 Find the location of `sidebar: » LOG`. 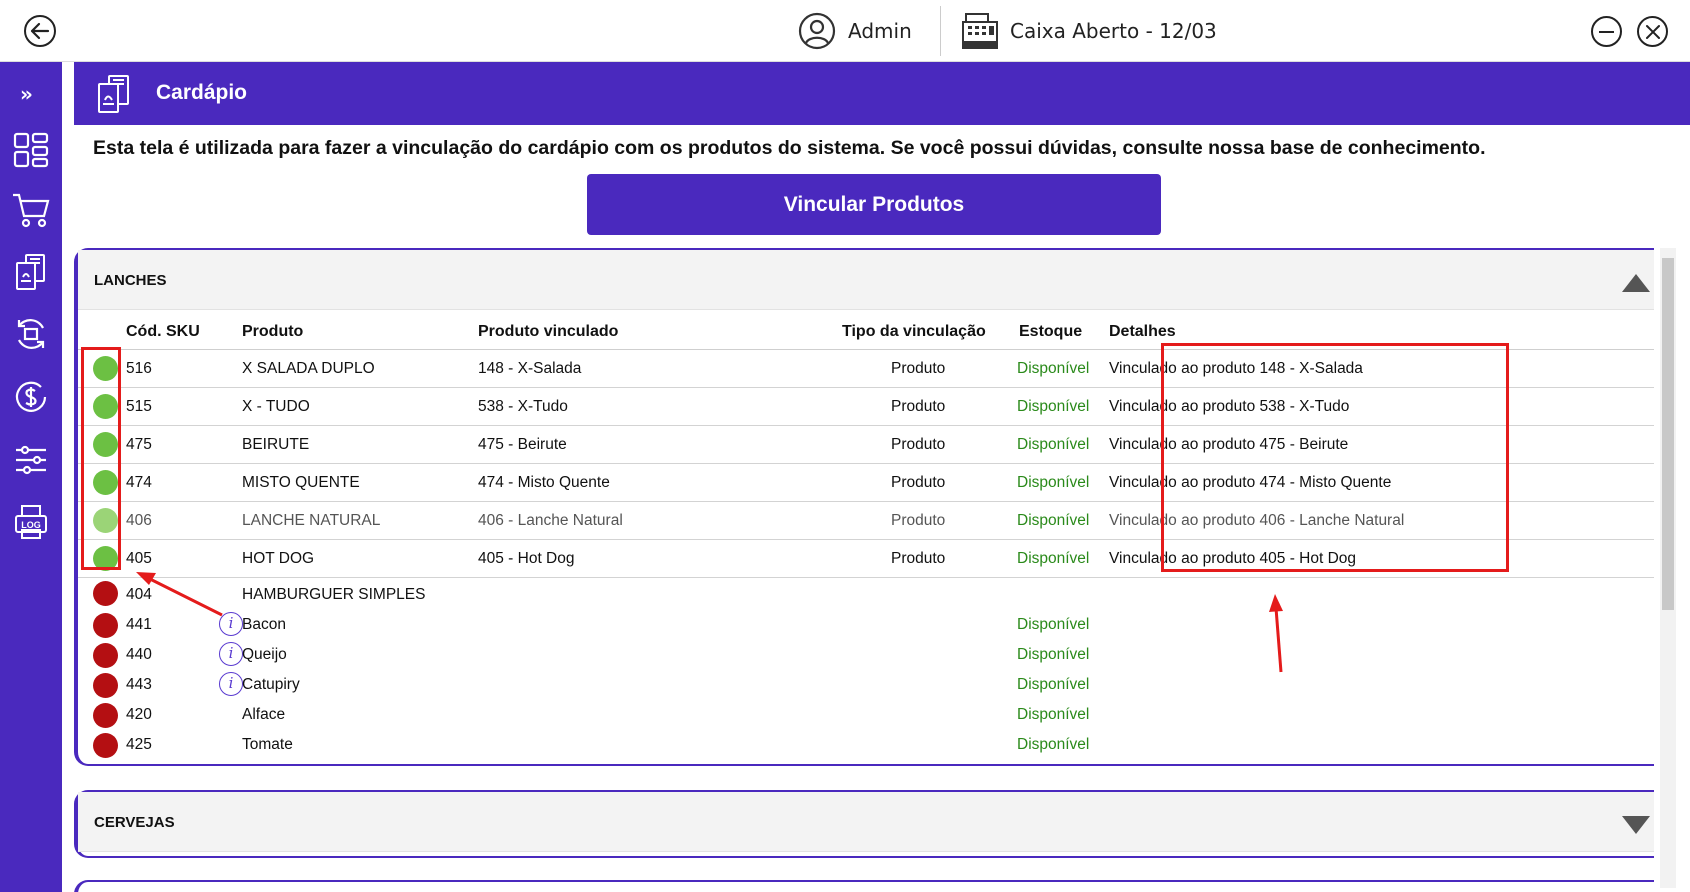

sidebar: » LOG is located at coordinates (31, 477).